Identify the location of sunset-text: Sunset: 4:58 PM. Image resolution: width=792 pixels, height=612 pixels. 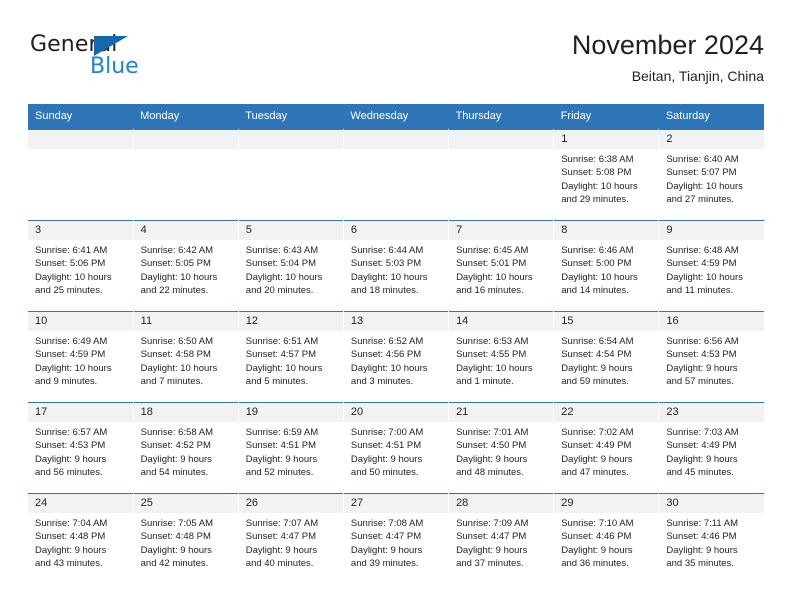
(175, 355).